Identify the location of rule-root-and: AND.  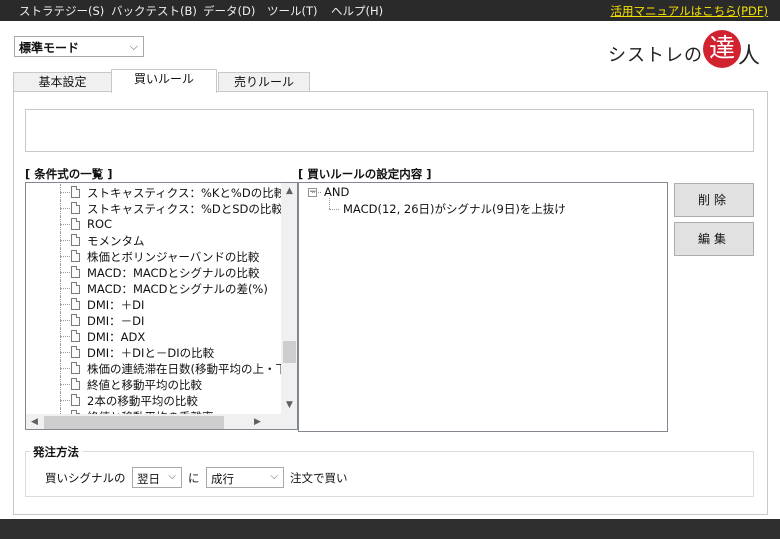
(336, 192).